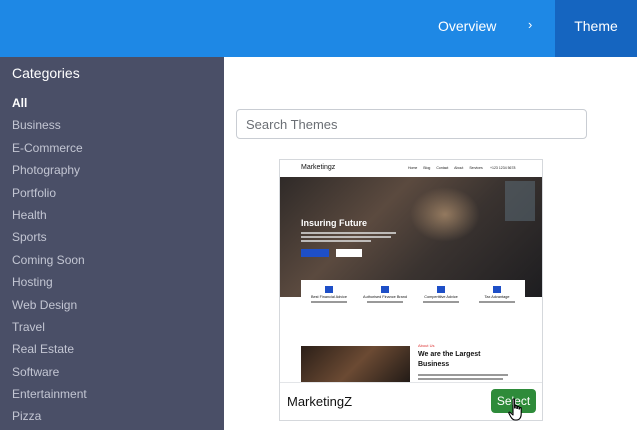  I want to click on top-header-bar: Overview › Theme, so click(318, 28).